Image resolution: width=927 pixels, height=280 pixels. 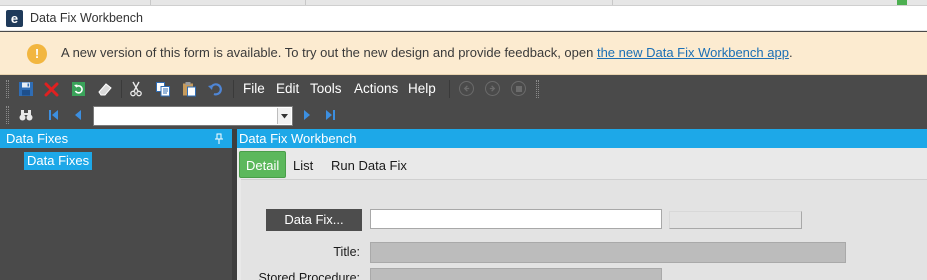 What do you see at coordinates (78, 115) in the screenshot?
I see `previous-record-icon` at bounding box center [78, 115].